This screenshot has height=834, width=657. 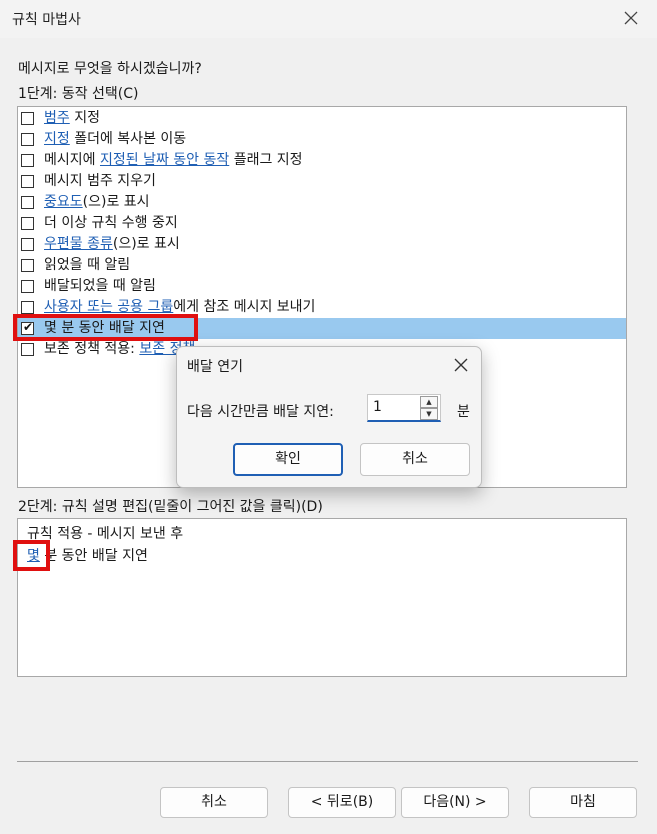 I want to click on step1-label: 1단계: 동작 선택(C), so click(x=78, y=94).